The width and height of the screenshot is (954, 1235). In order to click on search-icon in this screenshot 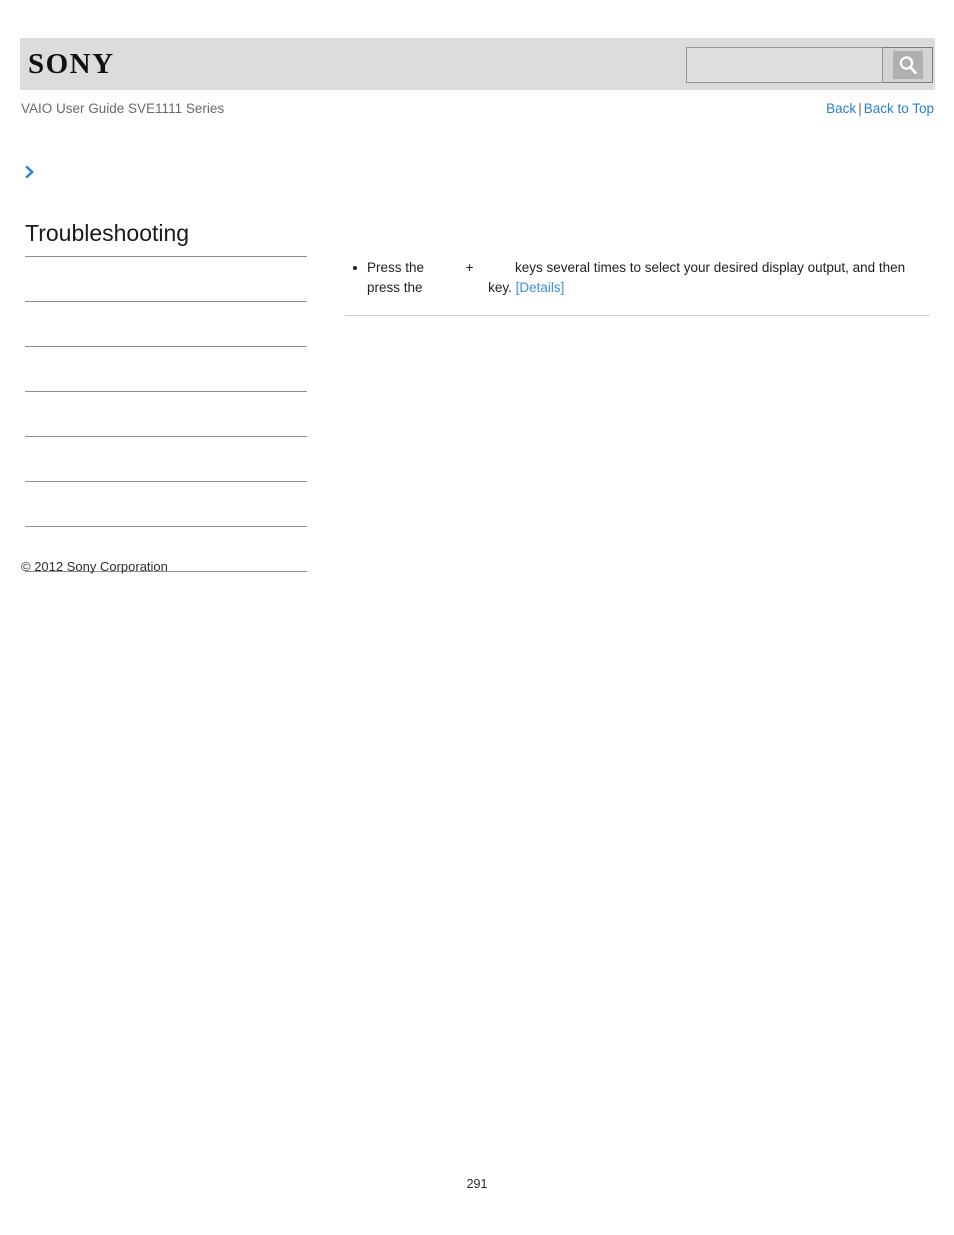, I will do `click(907, 65)`.